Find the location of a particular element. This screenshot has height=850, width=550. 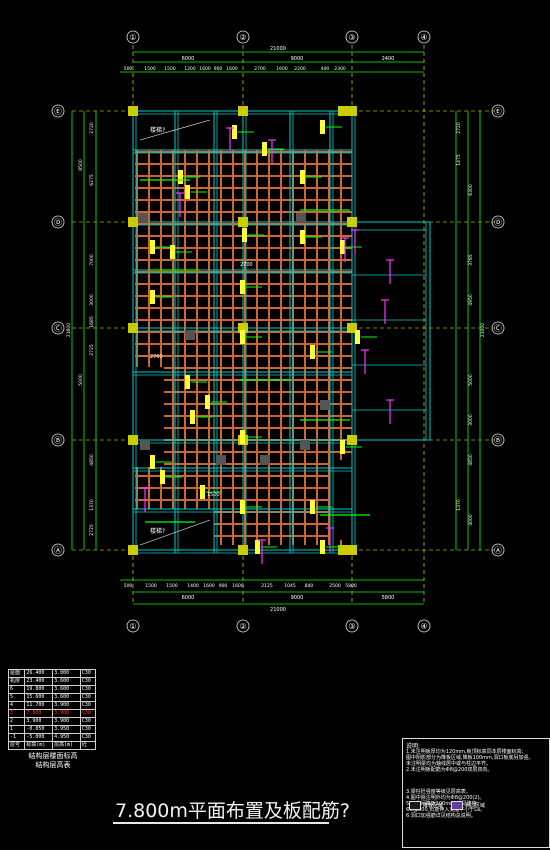

axis-label-top: ④ is located at coordinates (423, 626).